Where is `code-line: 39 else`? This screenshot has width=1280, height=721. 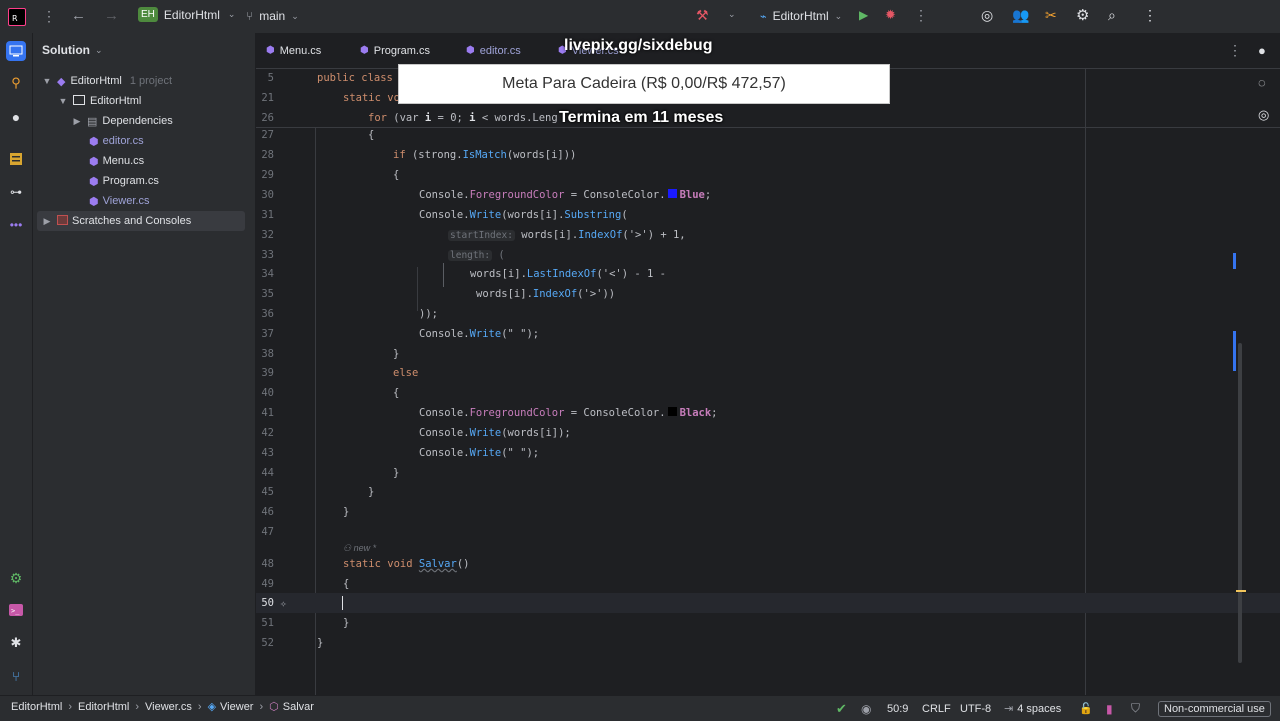 code-line: 39 else is located at coordinates (768, 373).